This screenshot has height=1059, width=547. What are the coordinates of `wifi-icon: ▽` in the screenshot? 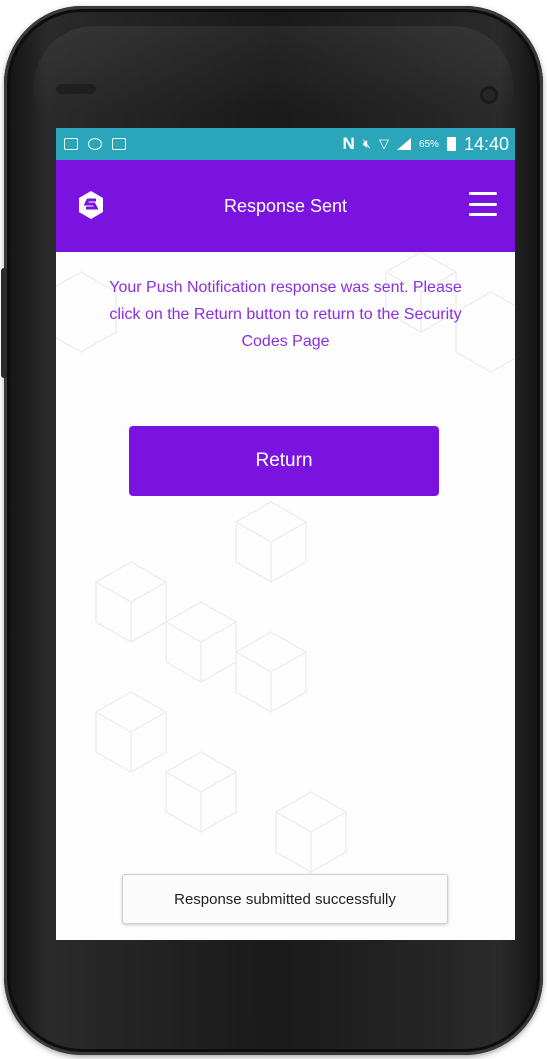 It's located at (383, 143).